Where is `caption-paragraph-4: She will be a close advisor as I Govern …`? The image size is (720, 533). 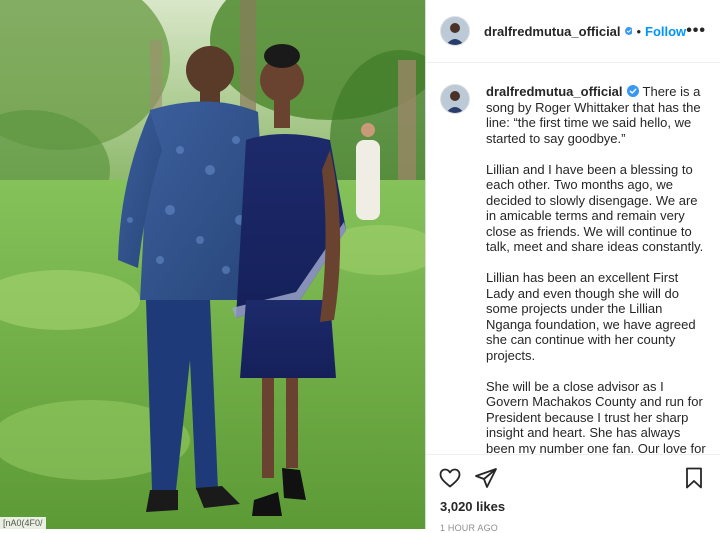 caption-paragraph-4: She will be a close advisor as I Govern … is located at coordinates (596, 417).